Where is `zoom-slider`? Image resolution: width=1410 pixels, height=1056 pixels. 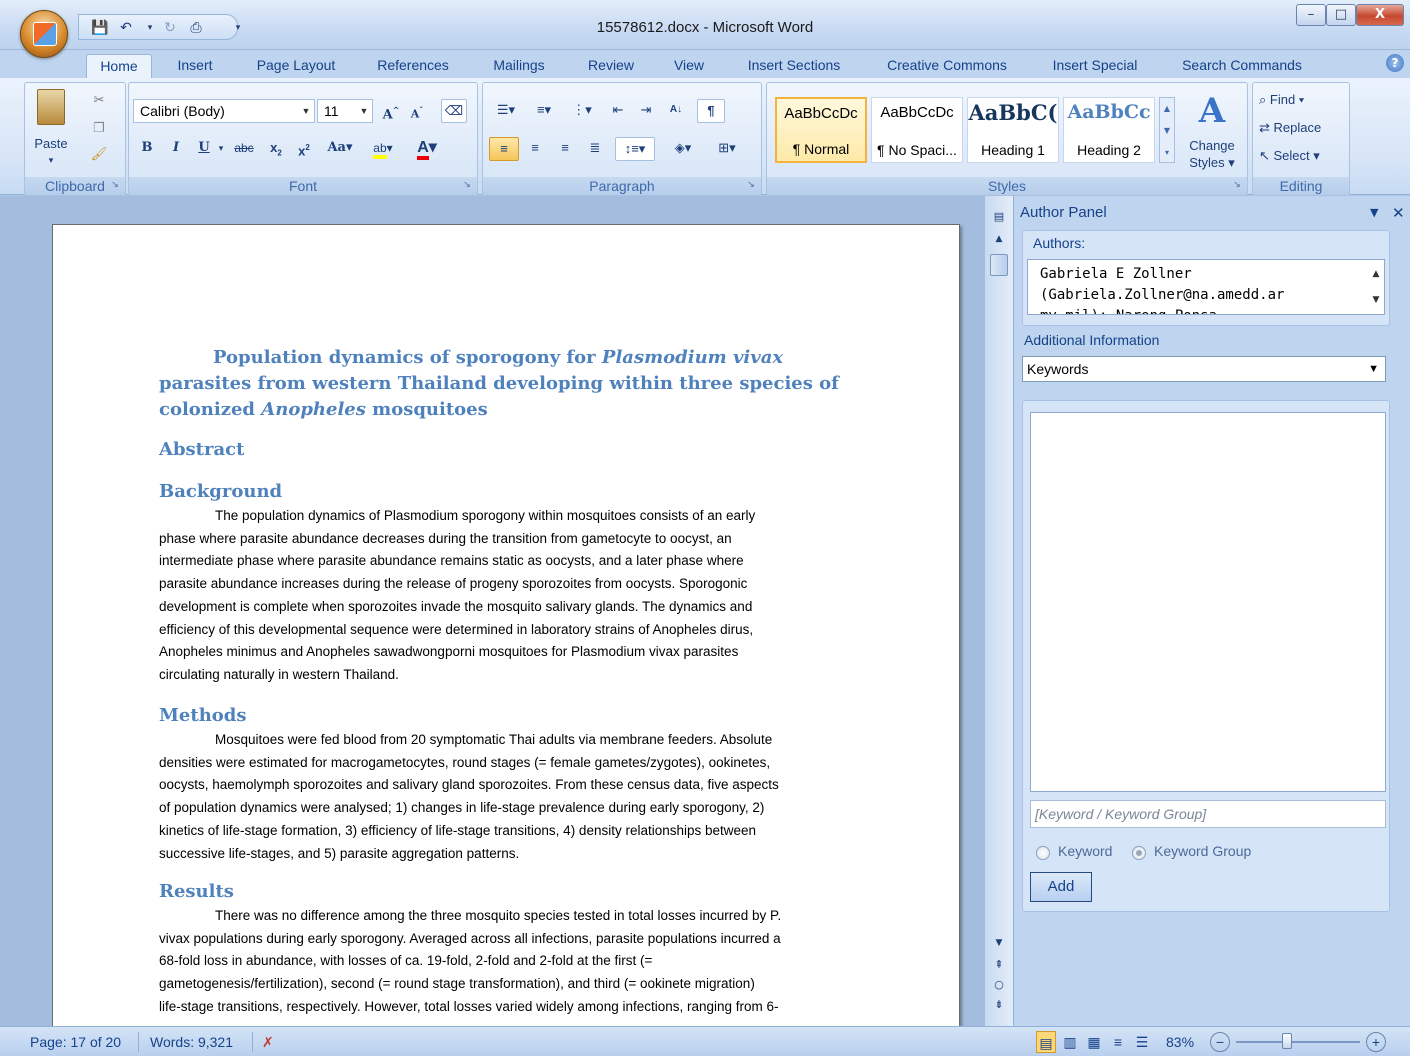
zoom-slider is located at coordinates (1298, 1042).